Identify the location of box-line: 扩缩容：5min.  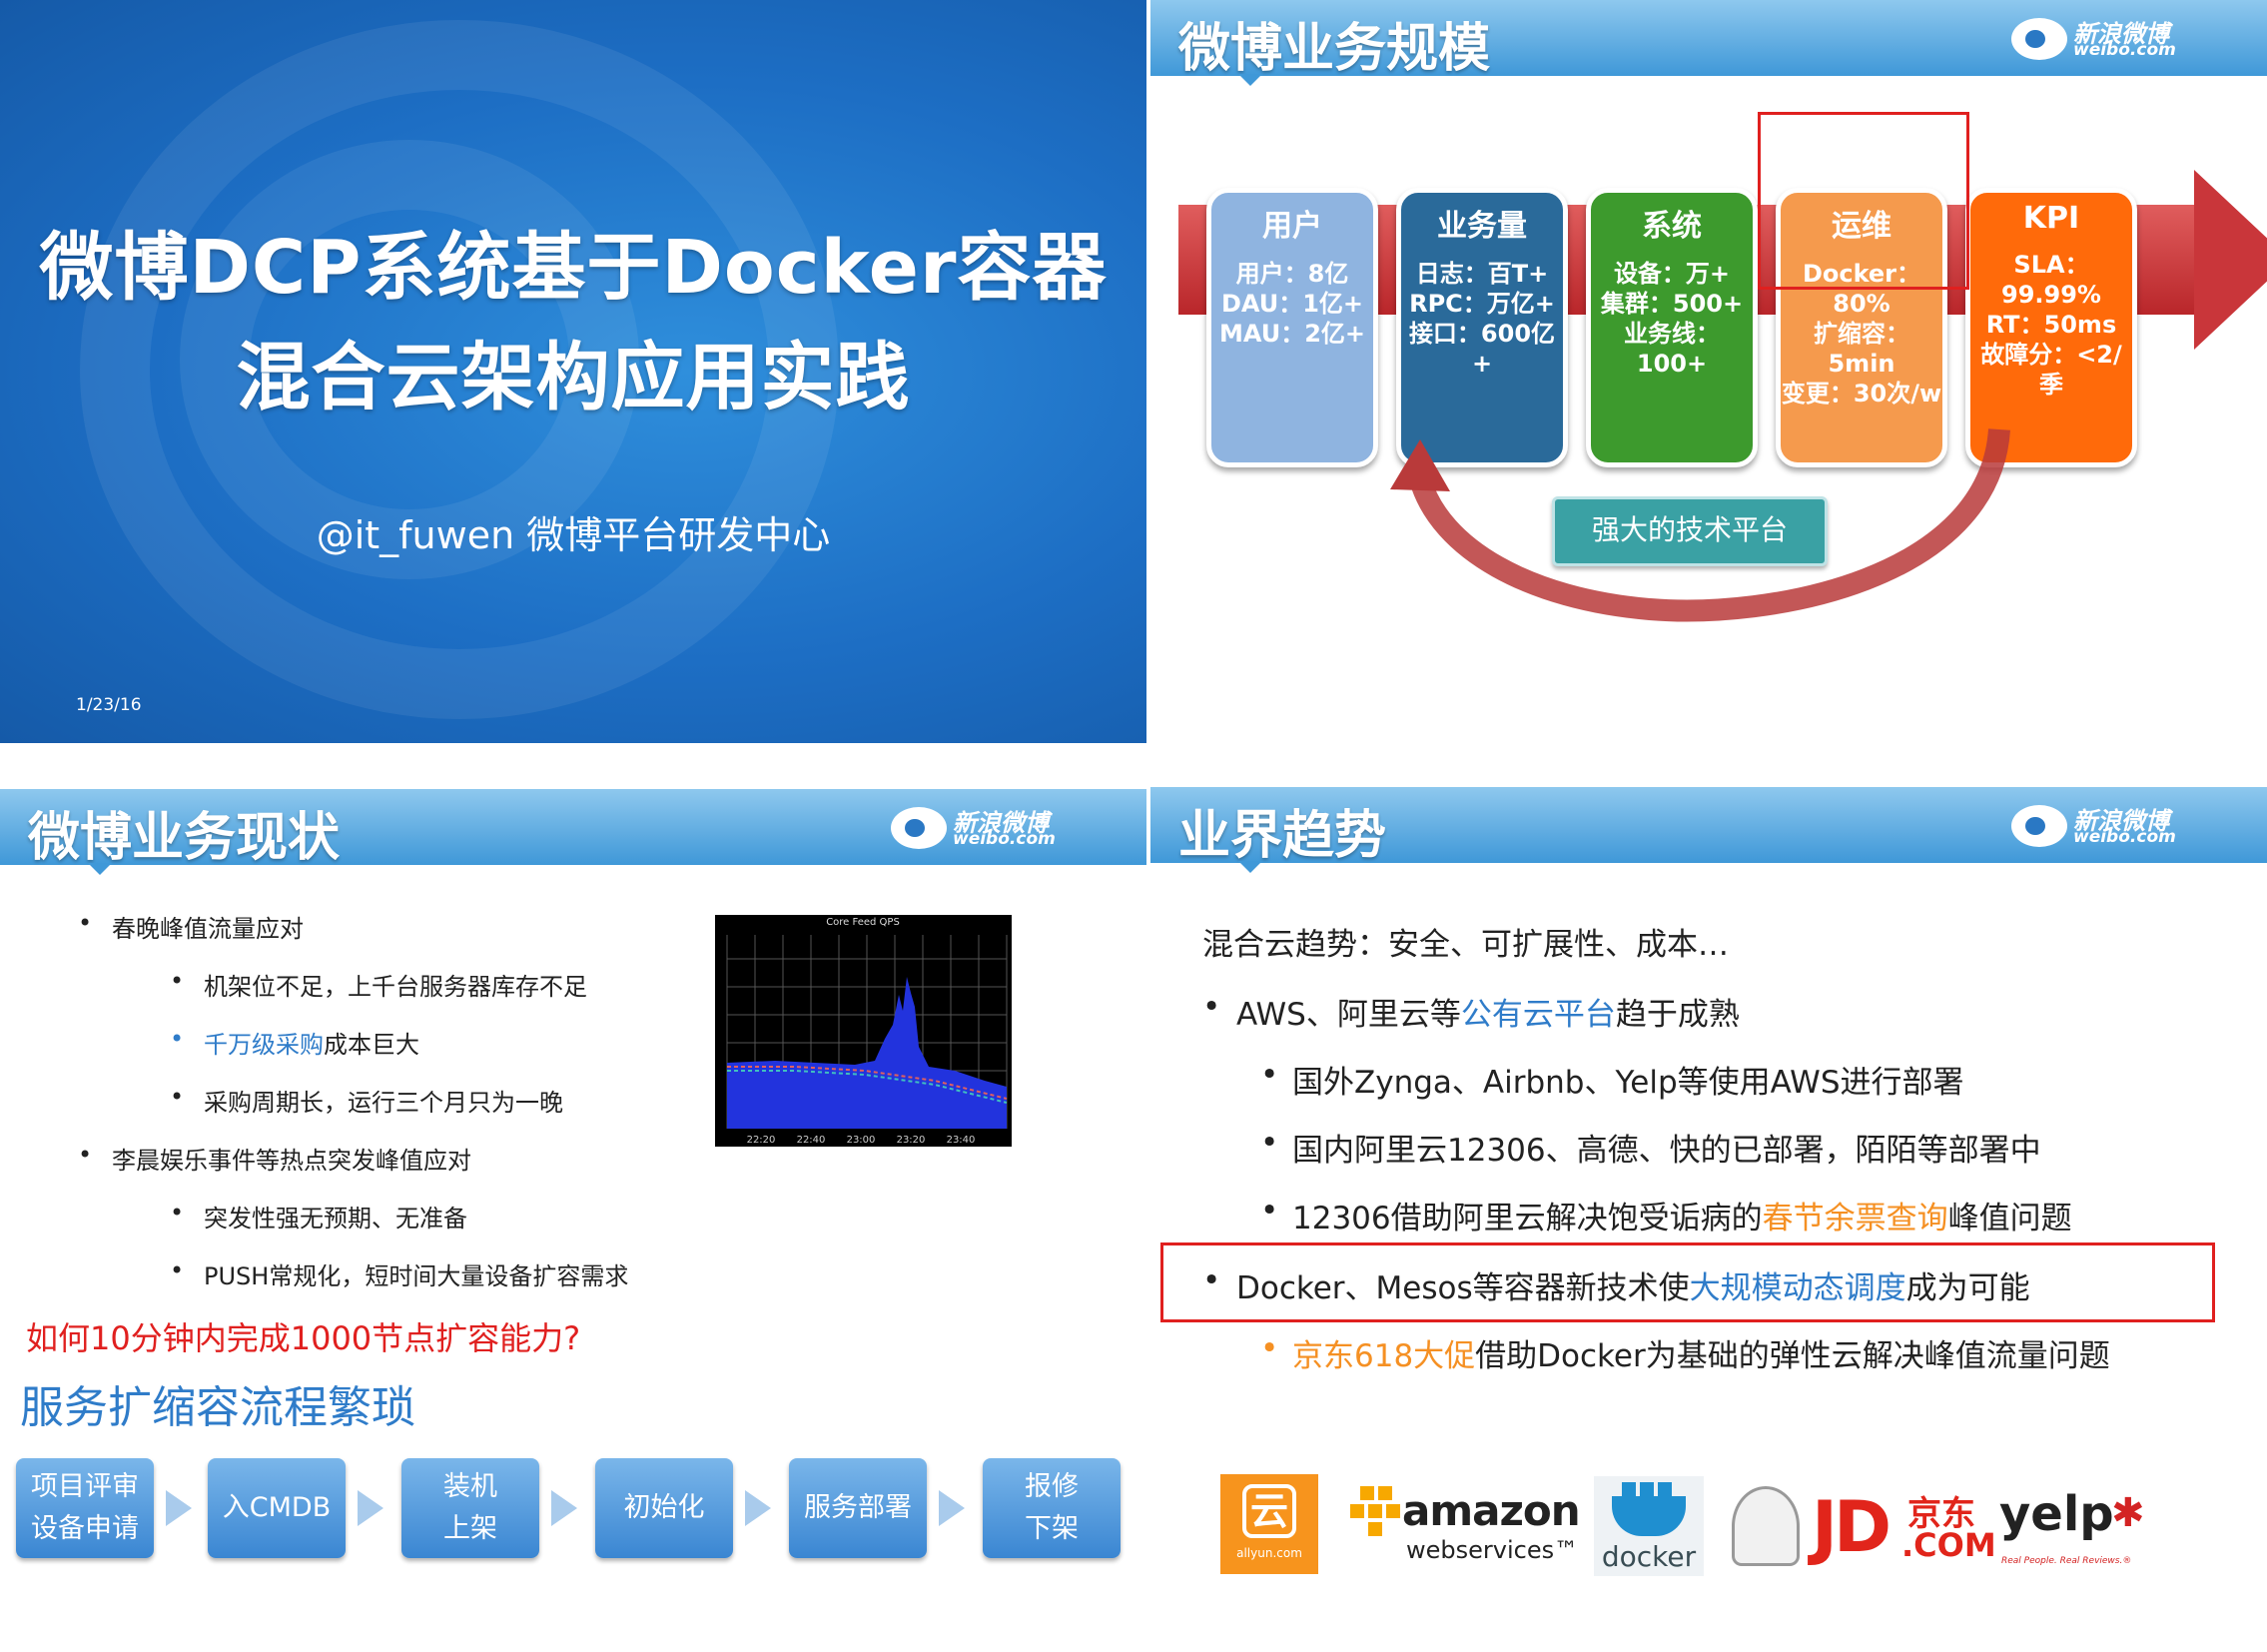
(1861, 349).